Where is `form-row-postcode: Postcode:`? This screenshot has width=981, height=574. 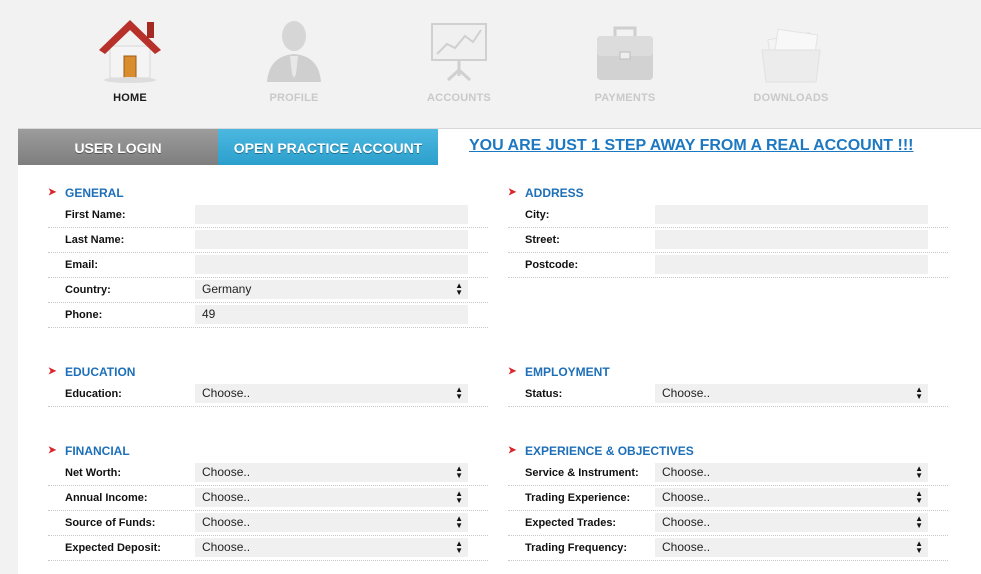
form-row-postcode: Postcode: is located at coordinates (728, 265).